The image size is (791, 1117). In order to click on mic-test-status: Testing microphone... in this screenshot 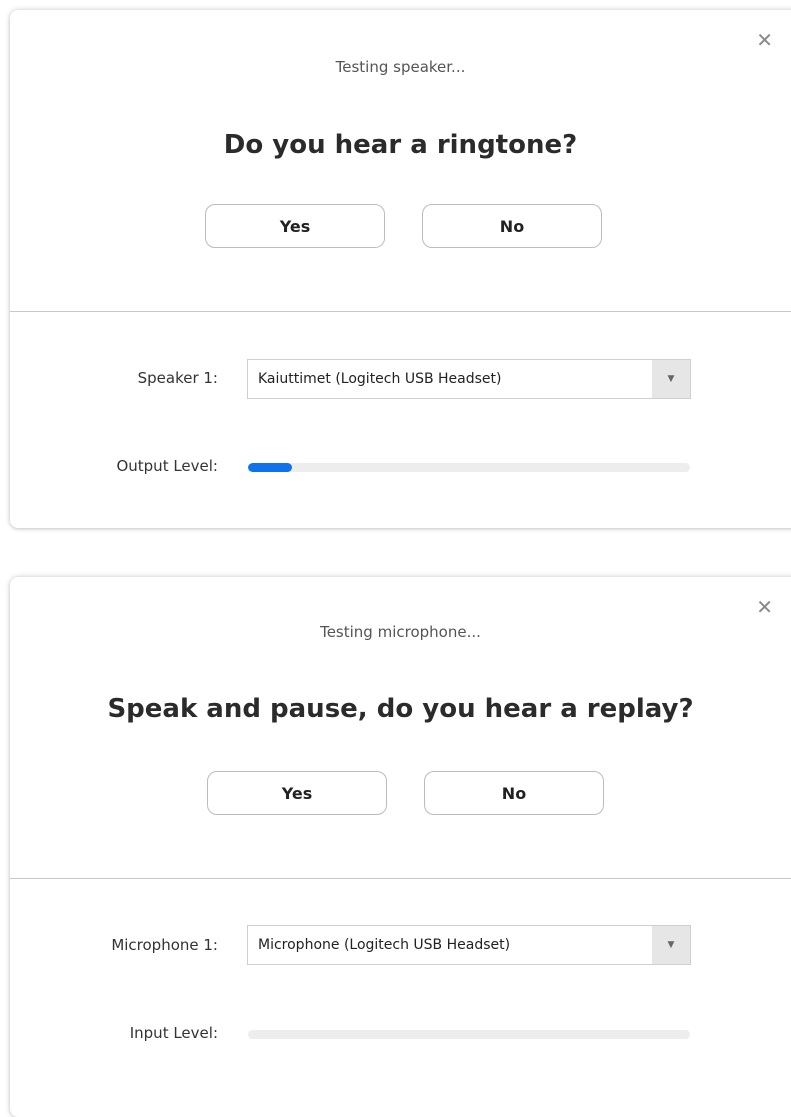, I will do `click(400, 632)`.